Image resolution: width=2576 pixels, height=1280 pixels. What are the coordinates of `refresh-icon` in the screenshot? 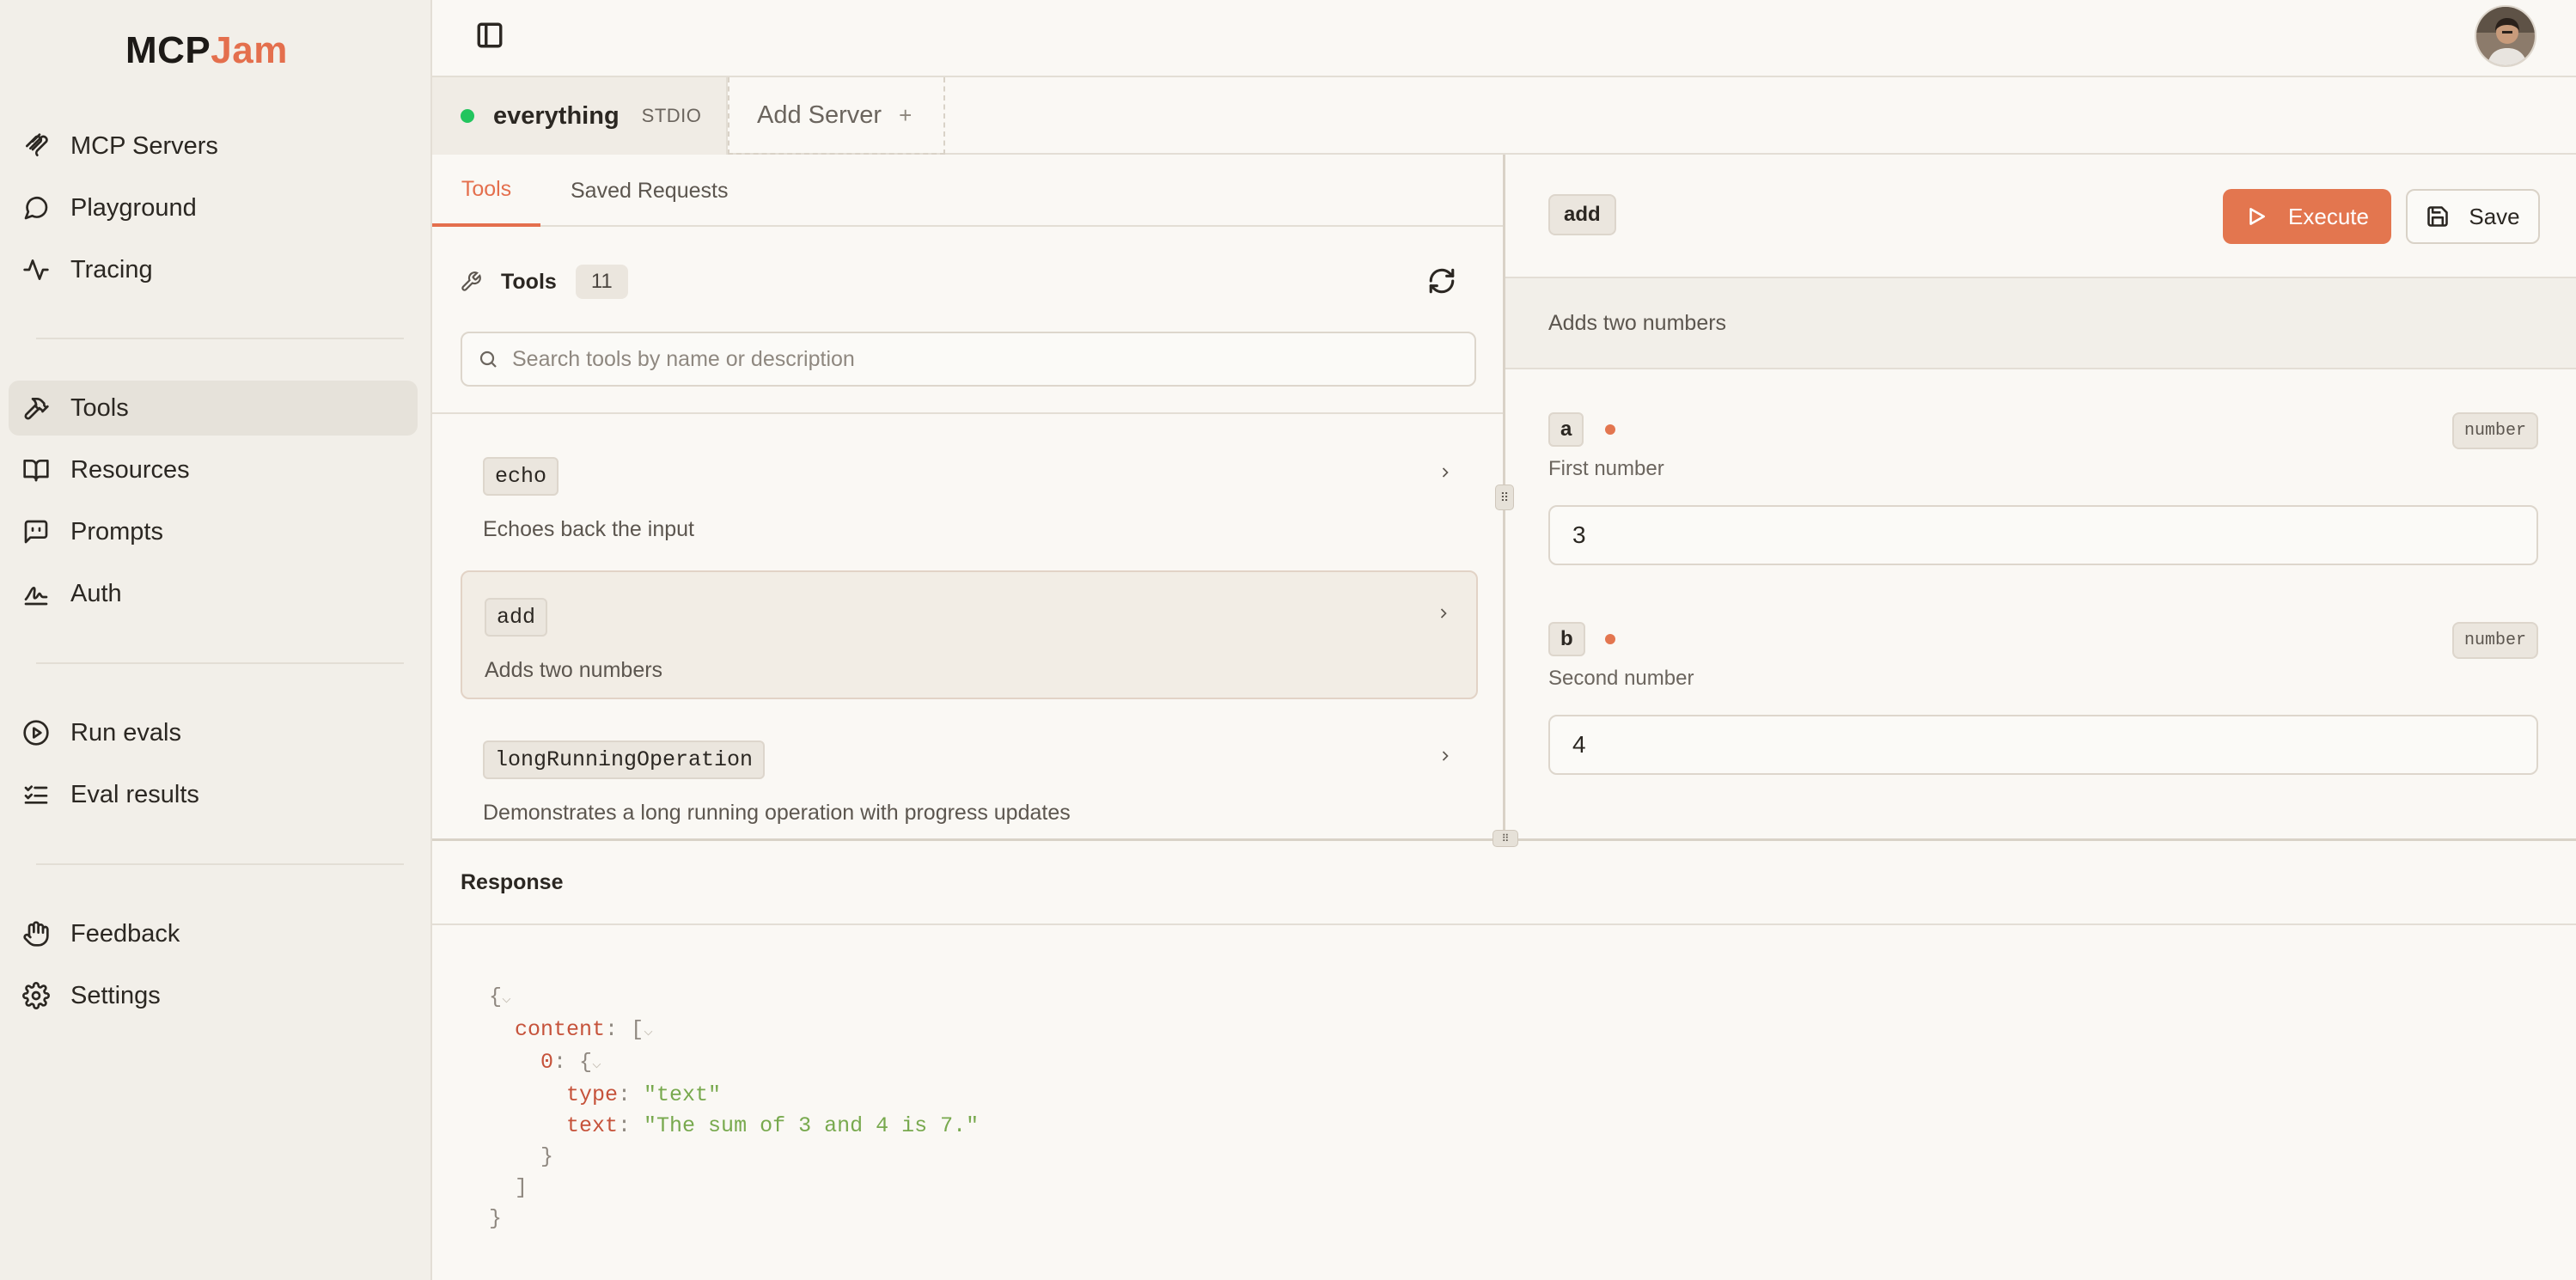 It's located at (1443, 282).